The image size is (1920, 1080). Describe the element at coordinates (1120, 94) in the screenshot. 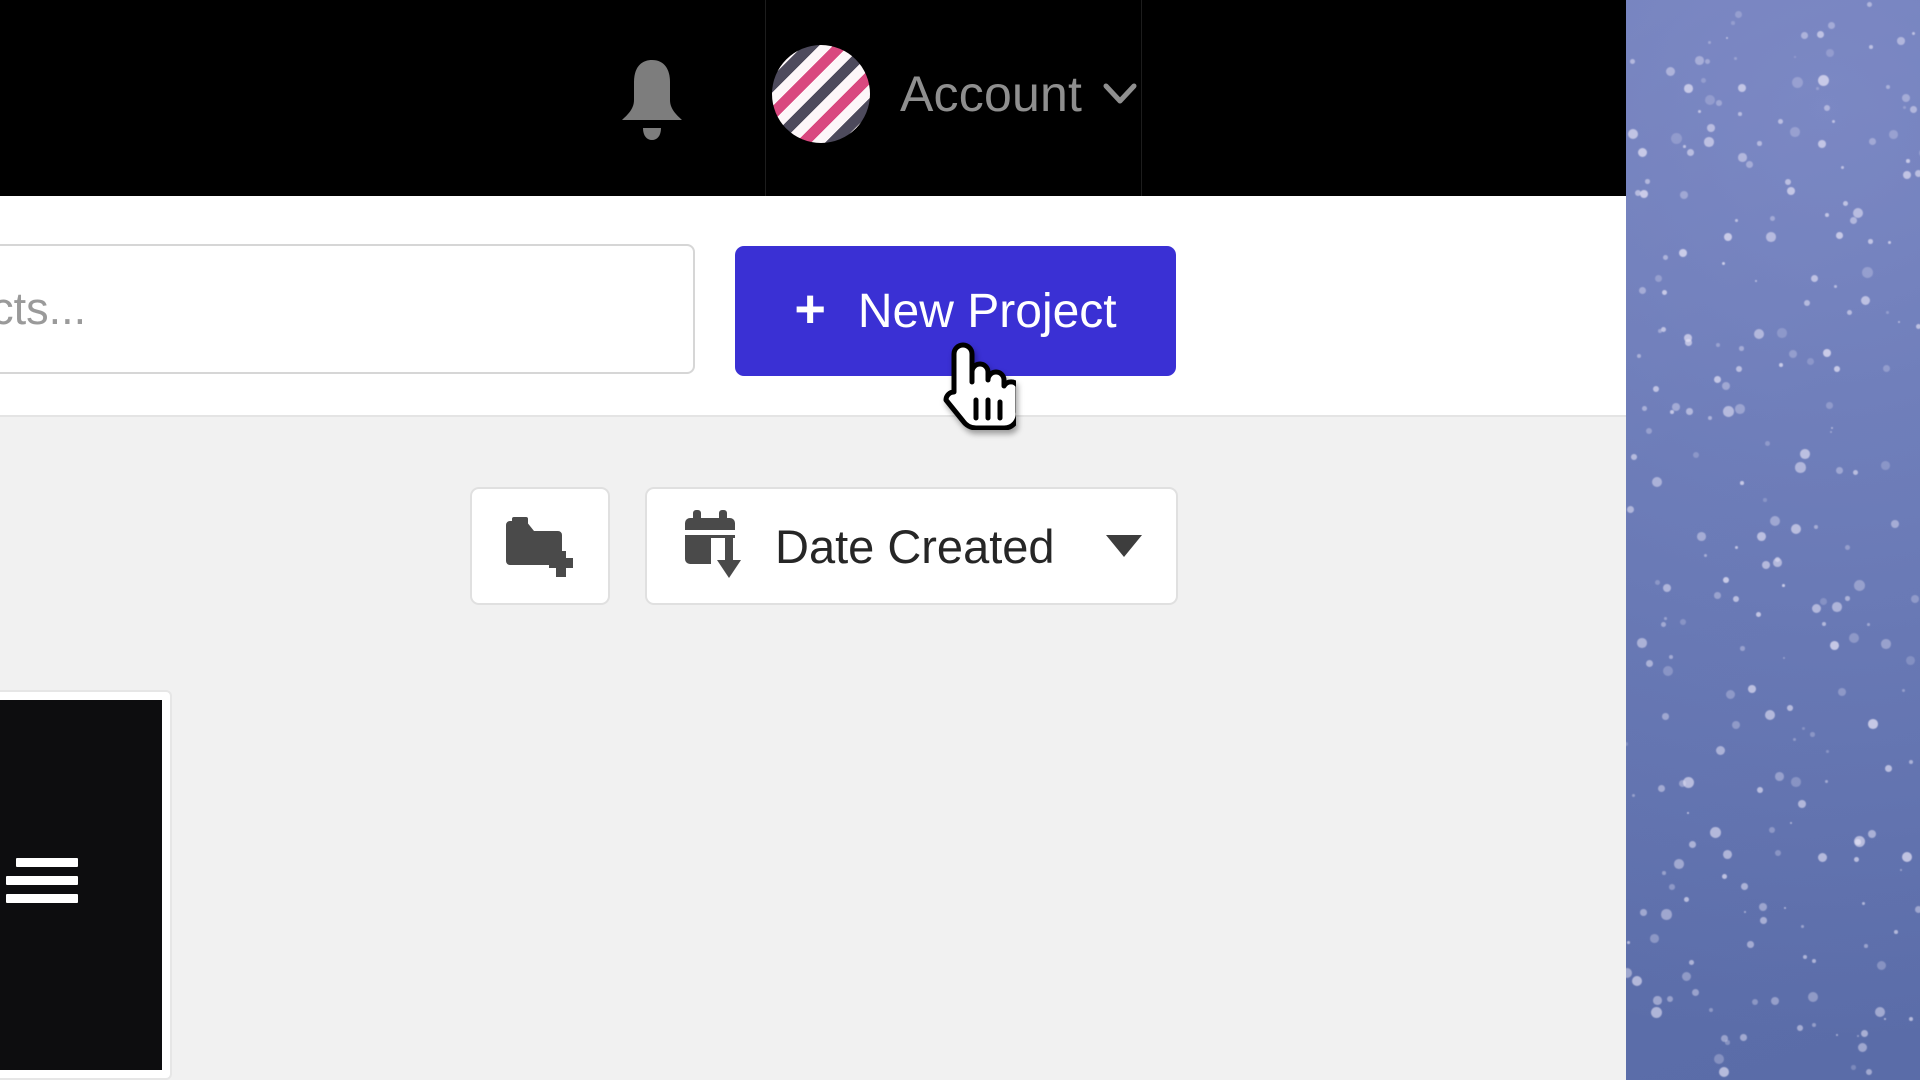

I see `chevron-down-icon` at that location.